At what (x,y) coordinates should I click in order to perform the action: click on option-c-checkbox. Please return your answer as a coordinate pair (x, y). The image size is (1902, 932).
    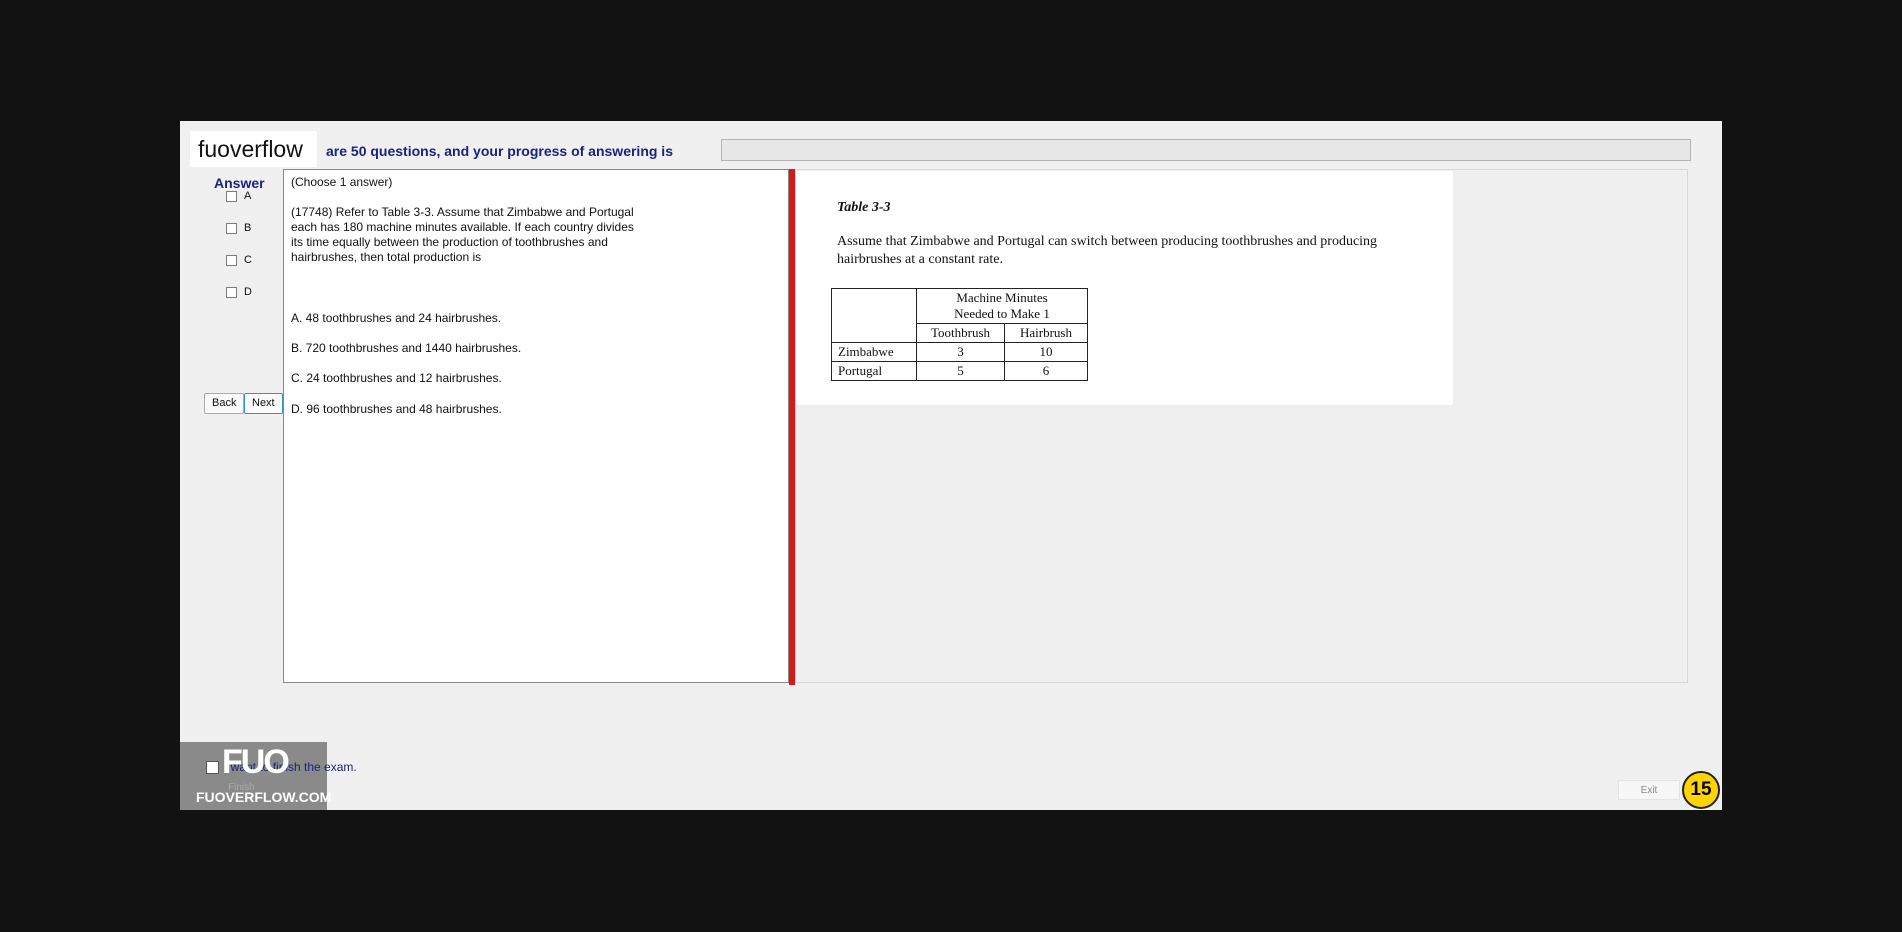
    Looking at the image, I should click on (231, 260).